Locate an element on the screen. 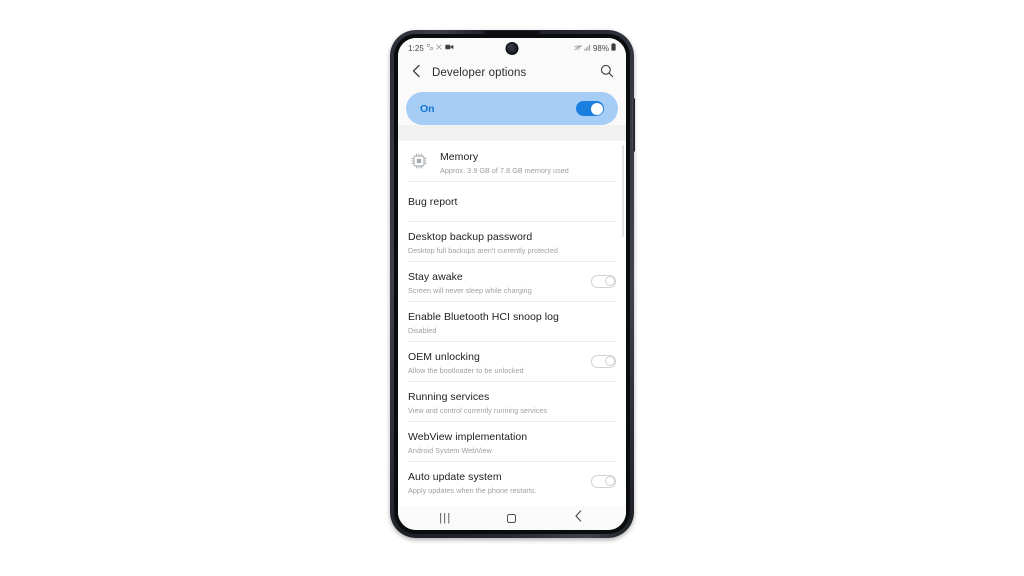  front-camera-punch-hole is located at coordinates (512, 48).